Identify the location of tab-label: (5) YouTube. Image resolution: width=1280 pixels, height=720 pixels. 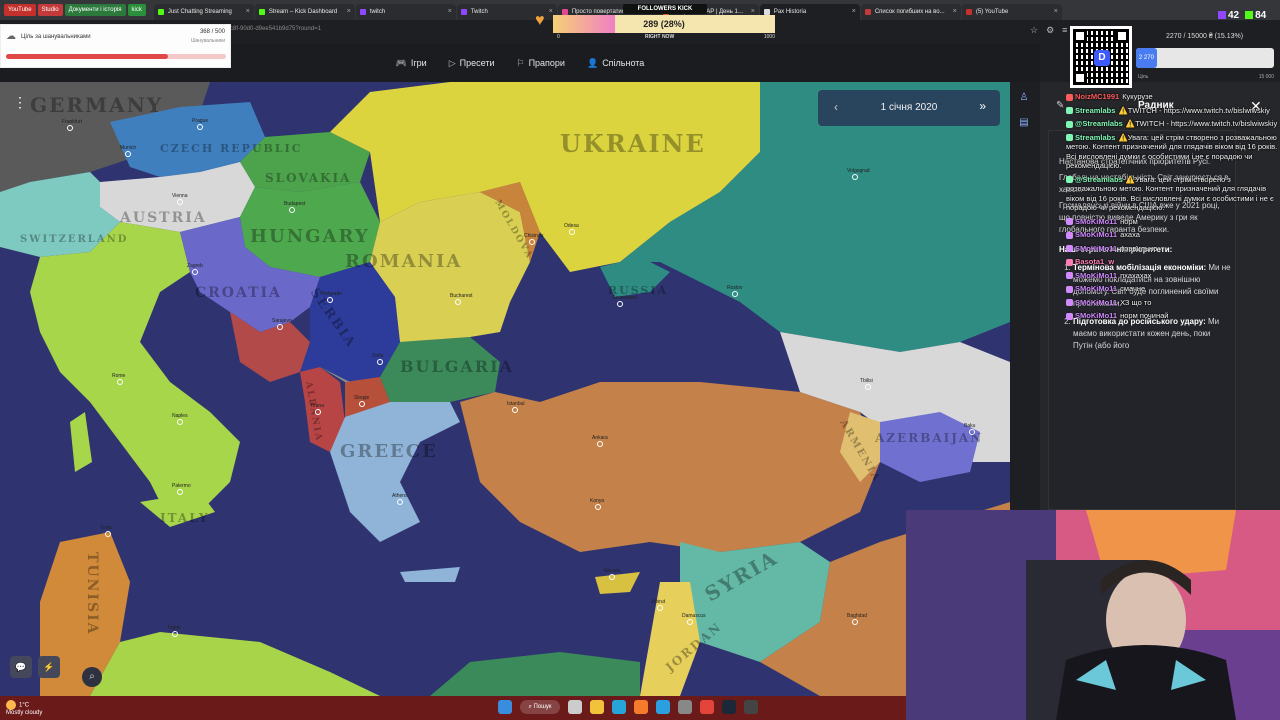
(992, 12).